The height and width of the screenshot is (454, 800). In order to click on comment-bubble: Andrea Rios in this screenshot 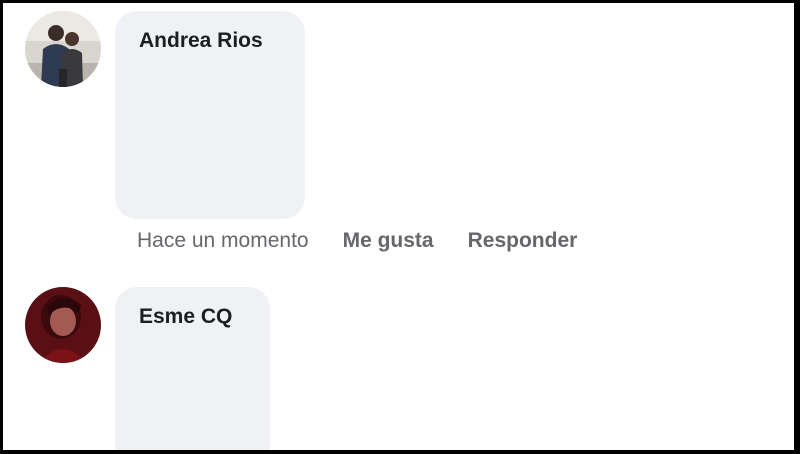, I will do `click(210, 115)`.